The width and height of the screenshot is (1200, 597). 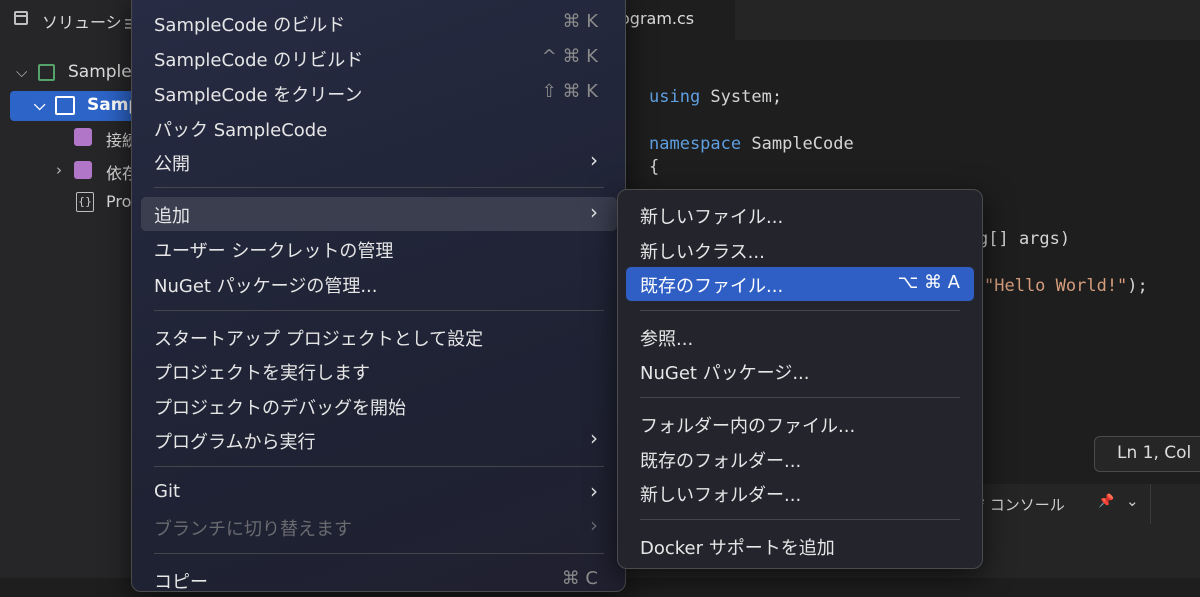 I want to click on menu-item-pack: パック SampleCode, so click(x=374, y=128).